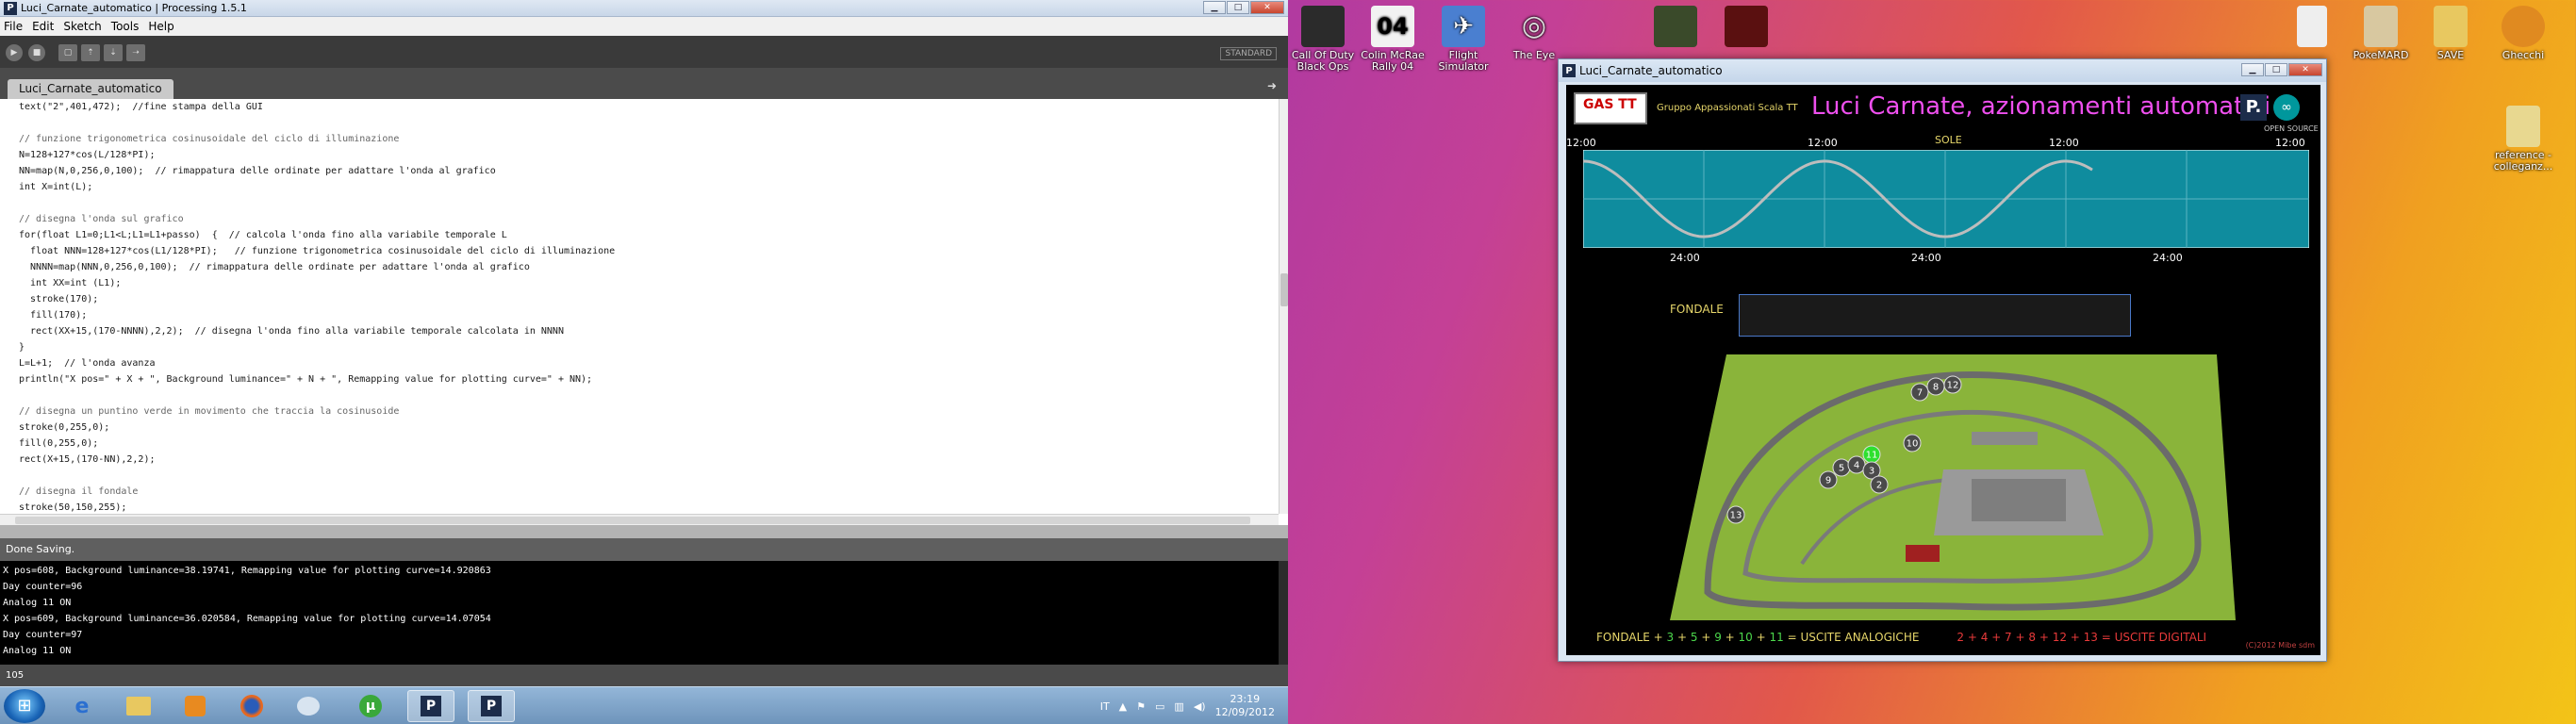 The image size is (2576, 724). What do you see at coordinates (1141, 706) in the screenshot?
I see `flag-icon: ⚑` at bounding box center [1141, 706].